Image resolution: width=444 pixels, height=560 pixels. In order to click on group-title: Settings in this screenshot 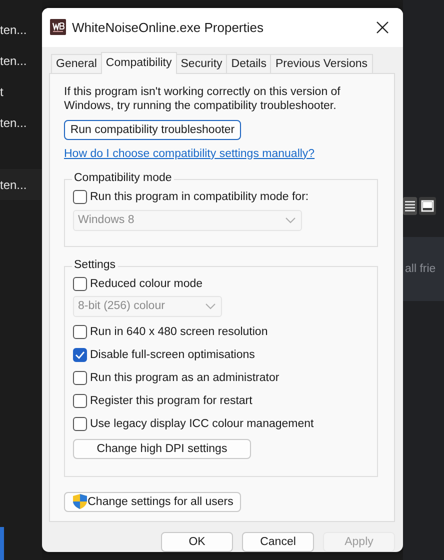, I will do `click(95, 264)`.